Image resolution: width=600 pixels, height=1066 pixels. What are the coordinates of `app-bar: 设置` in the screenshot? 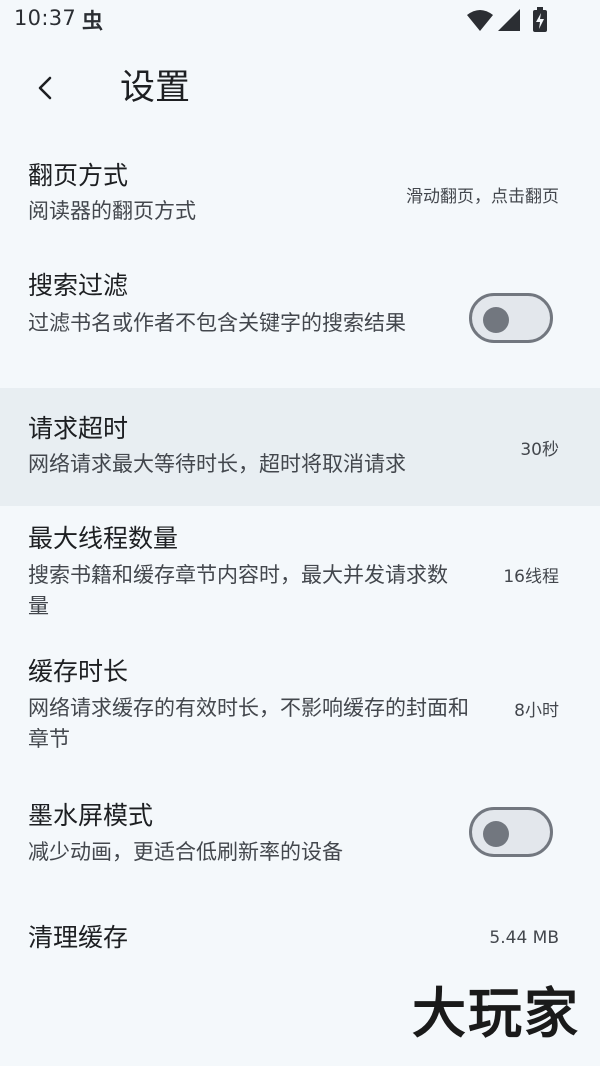 It's located at (300, 88).